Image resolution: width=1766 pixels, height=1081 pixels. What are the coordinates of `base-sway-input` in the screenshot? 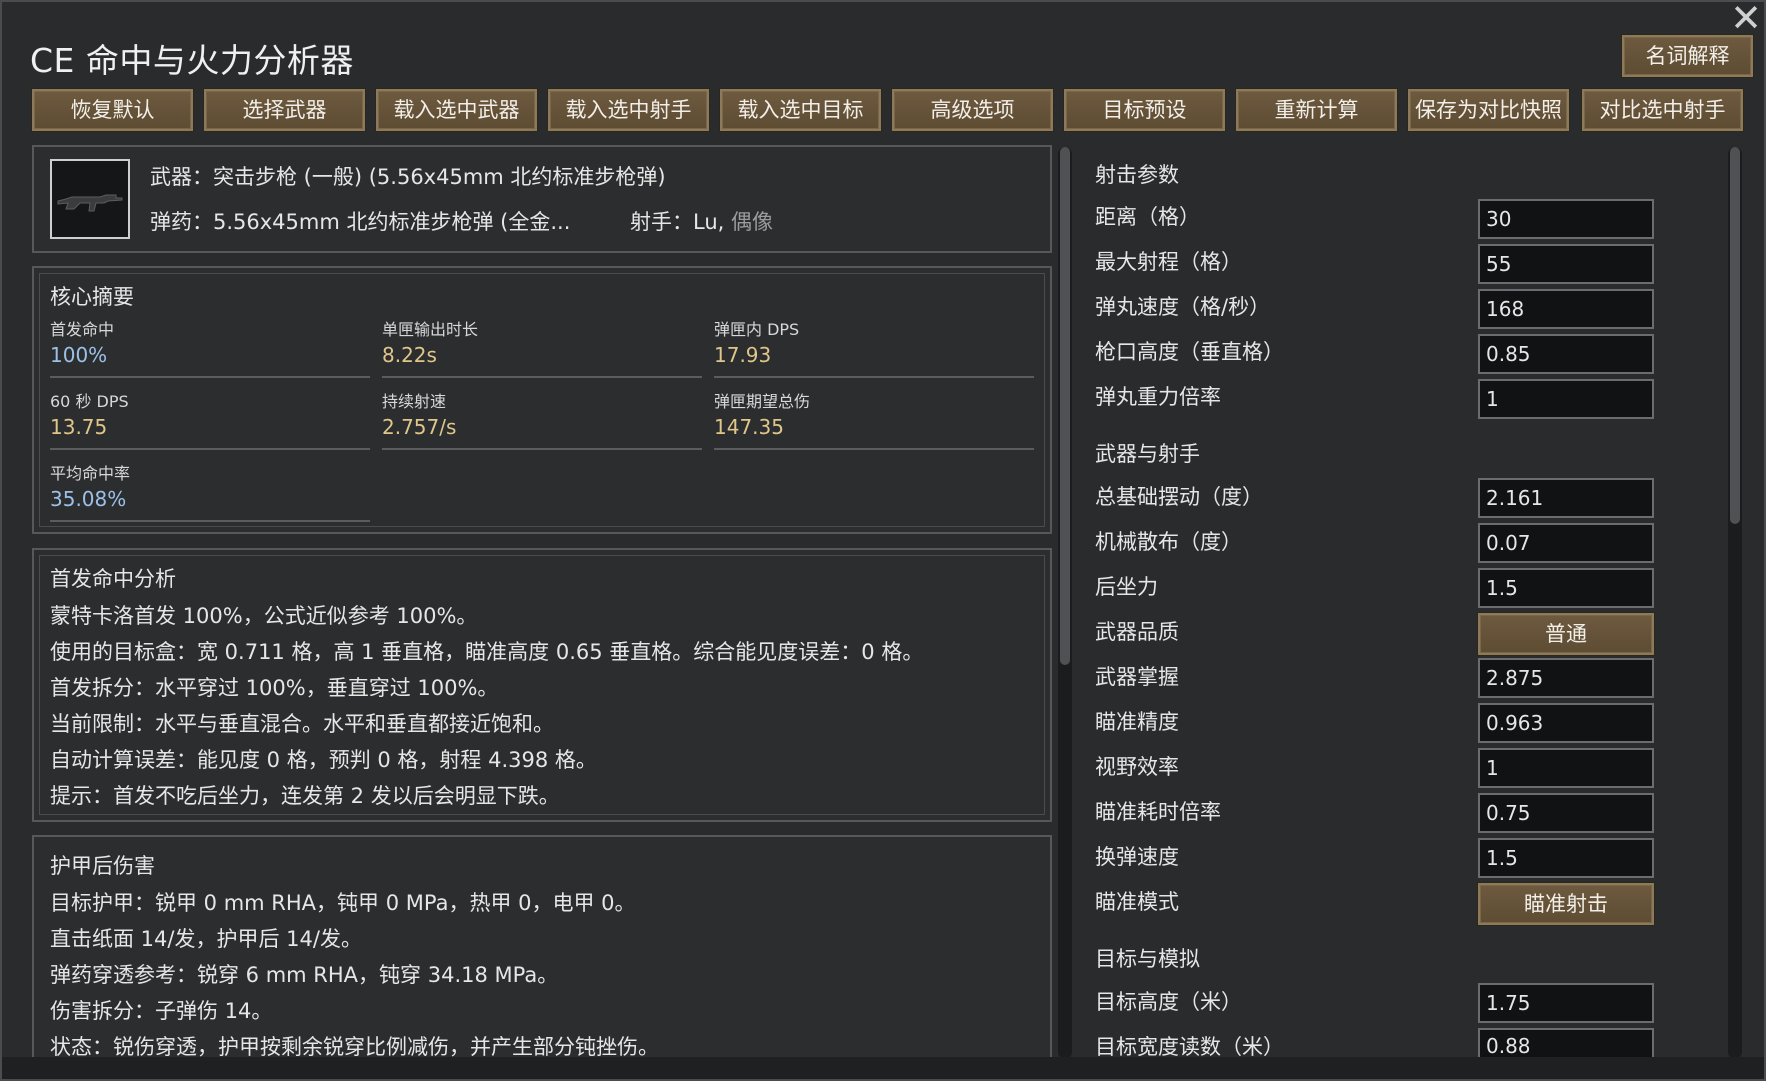 It's located at (1566, 498).